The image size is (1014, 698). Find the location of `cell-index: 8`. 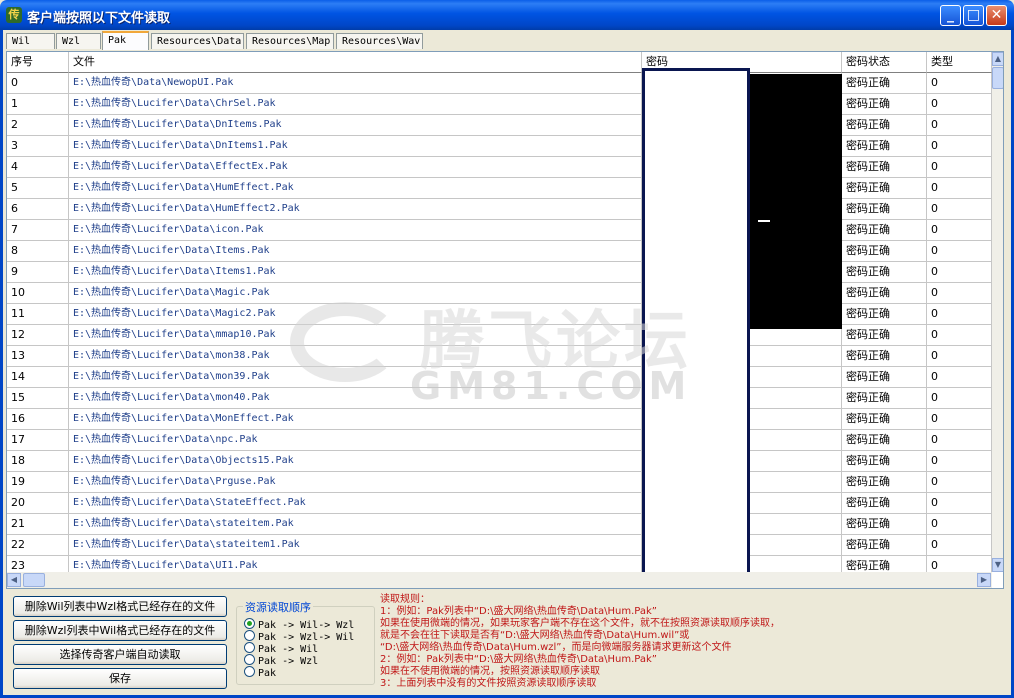

cell-index: 8 is located at coordinates (38, 251).